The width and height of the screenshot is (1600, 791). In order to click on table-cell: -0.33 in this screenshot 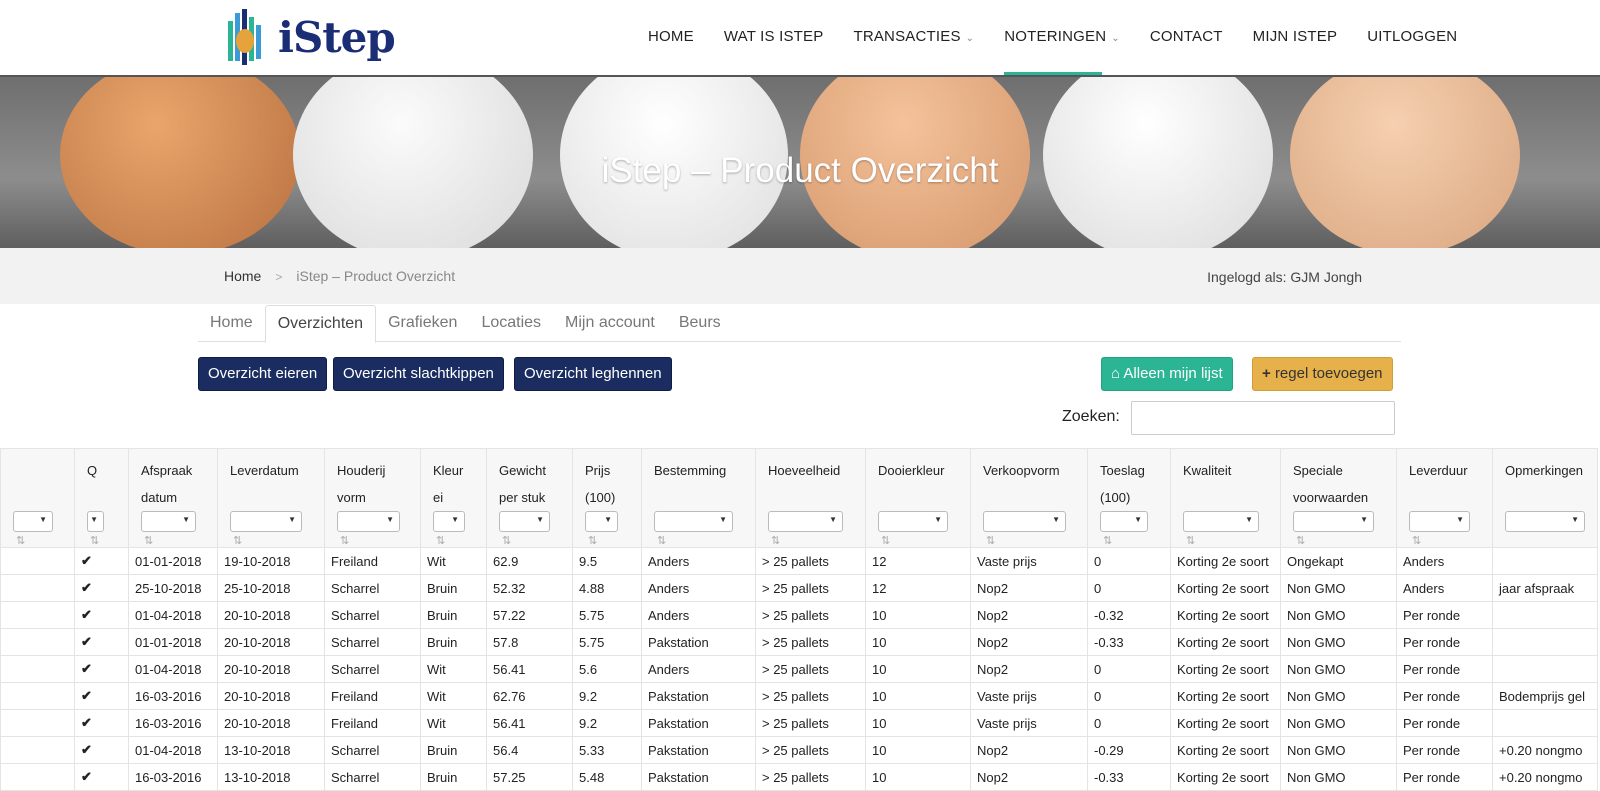, I will do `click(1129, 777)`.